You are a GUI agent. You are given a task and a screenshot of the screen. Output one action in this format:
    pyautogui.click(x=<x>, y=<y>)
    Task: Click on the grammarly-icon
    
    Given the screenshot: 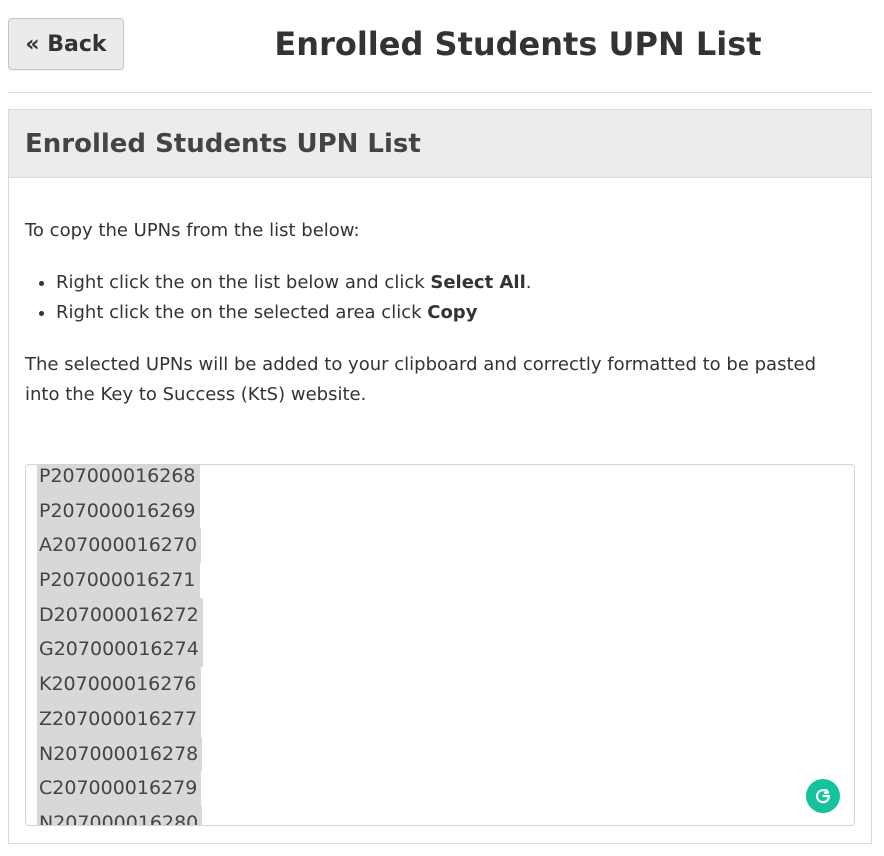 What is the action you would take?
    pyautogui.click(x=823, y=796)
    